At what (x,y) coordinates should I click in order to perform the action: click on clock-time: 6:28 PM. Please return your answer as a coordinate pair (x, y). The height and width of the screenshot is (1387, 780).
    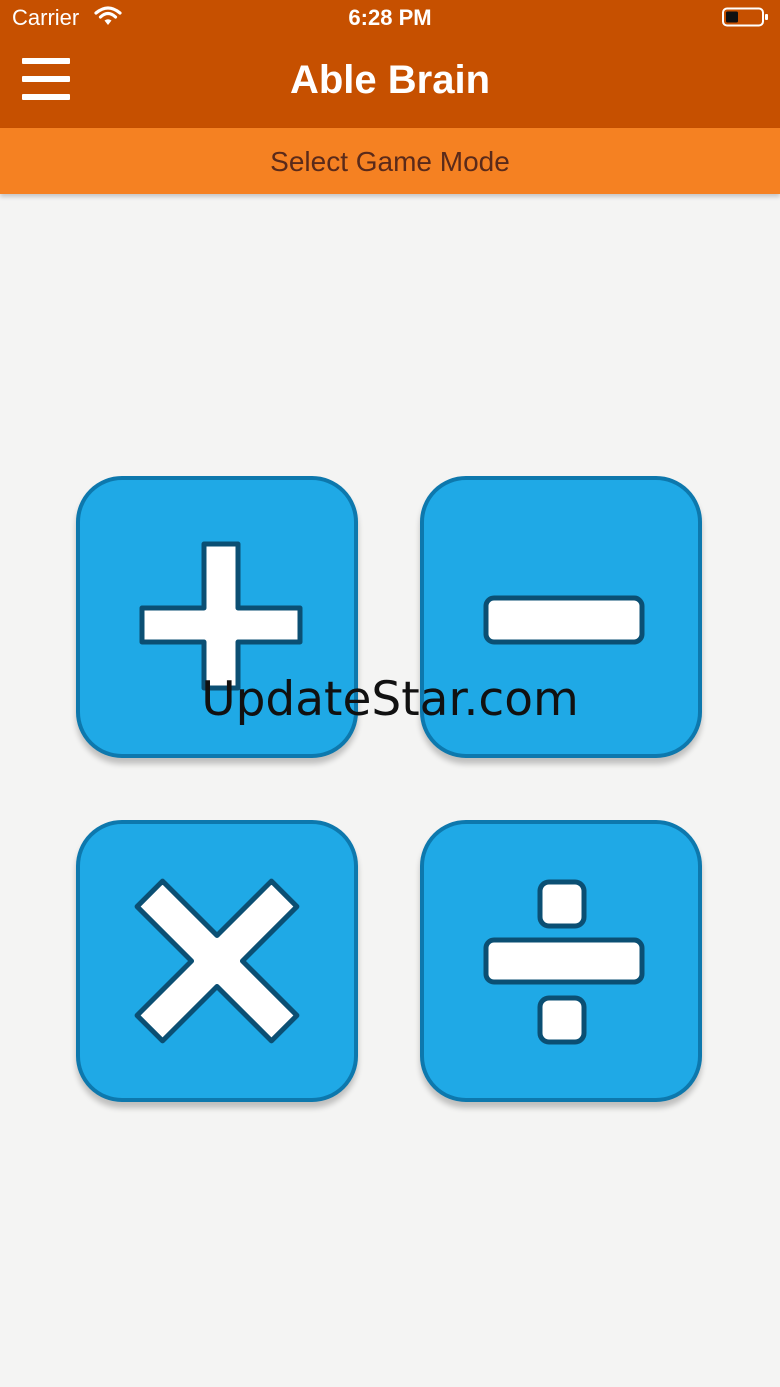
    Looking at the image, I should click on (390, 17).